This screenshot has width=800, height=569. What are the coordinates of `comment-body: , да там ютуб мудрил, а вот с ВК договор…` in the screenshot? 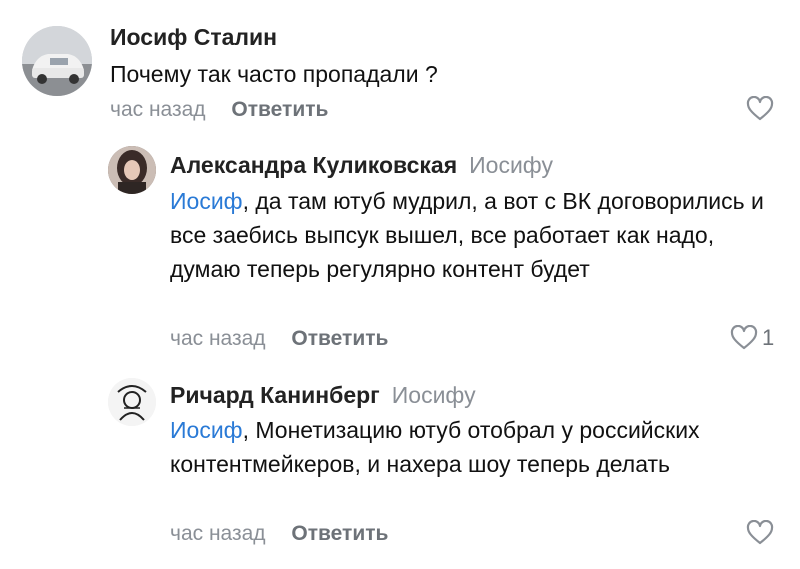 It's located at (467, 235).